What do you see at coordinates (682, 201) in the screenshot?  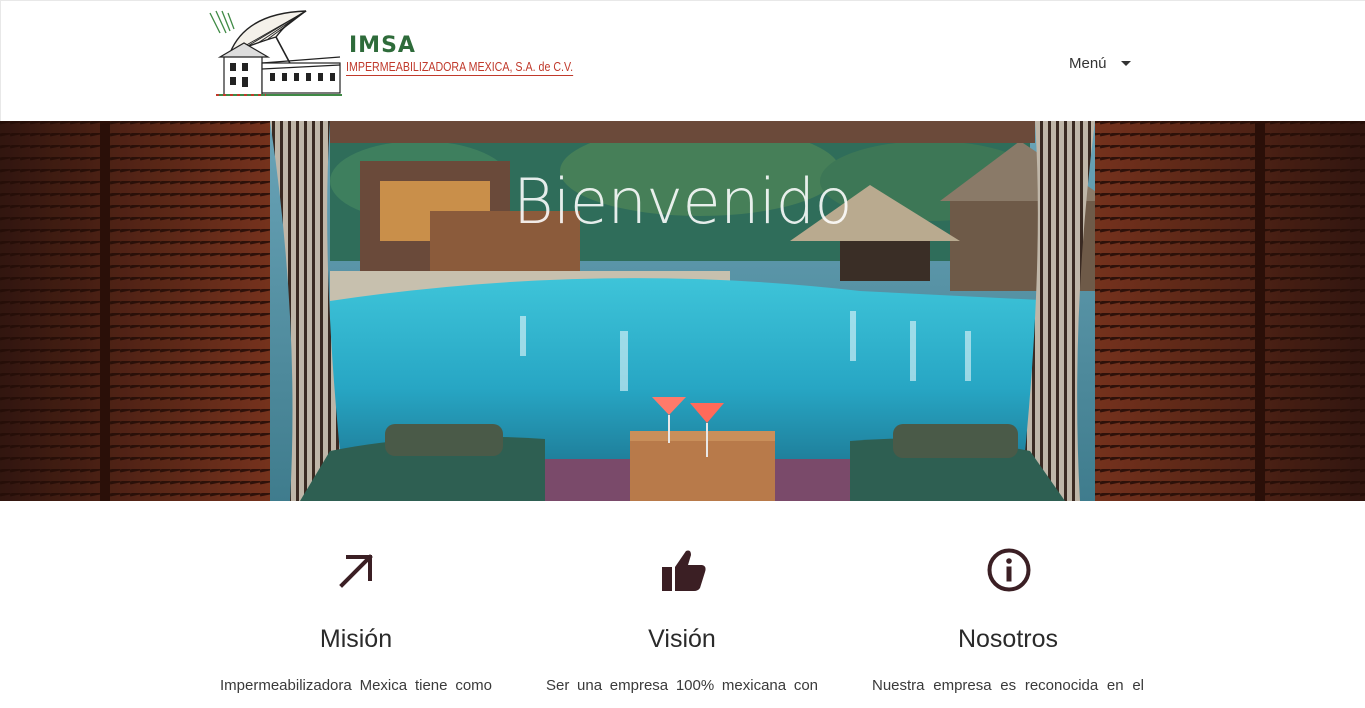 I see `hero-title: Bienvenido` at bounding box center [682, 201].